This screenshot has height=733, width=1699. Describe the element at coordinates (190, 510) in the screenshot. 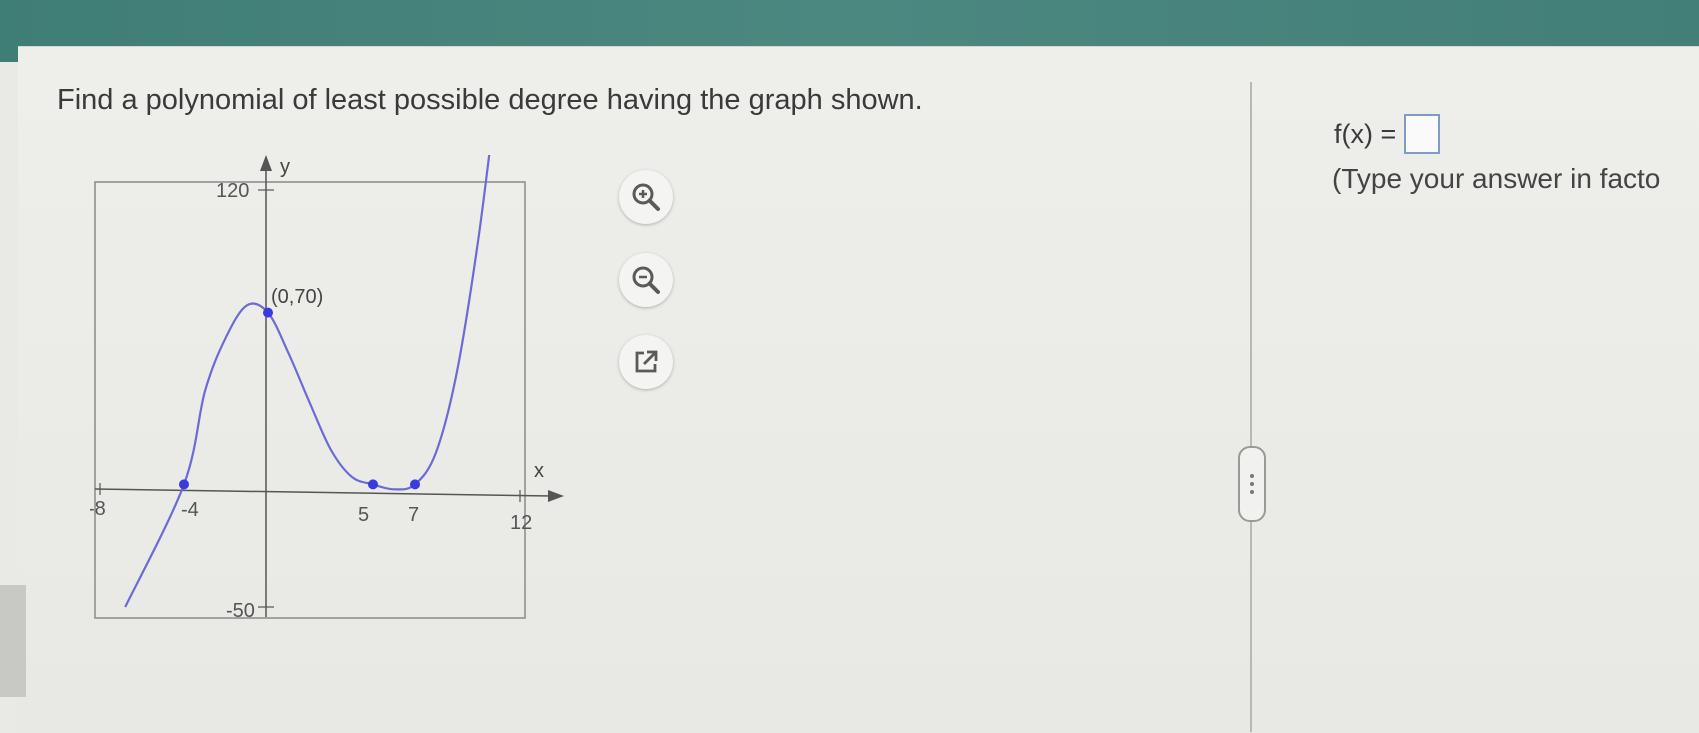

I see `x-label-neg4: -4` at that location.